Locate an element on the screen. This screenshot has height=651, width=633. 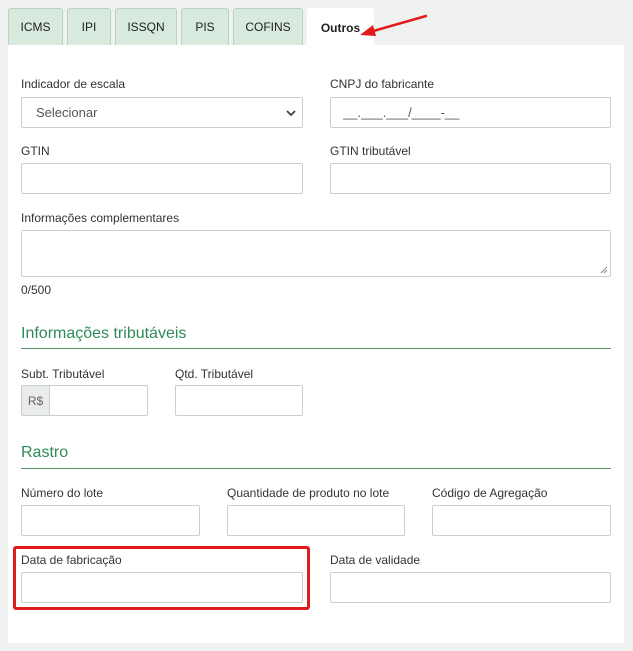
gtin-input is located at coordinates (162, 178).